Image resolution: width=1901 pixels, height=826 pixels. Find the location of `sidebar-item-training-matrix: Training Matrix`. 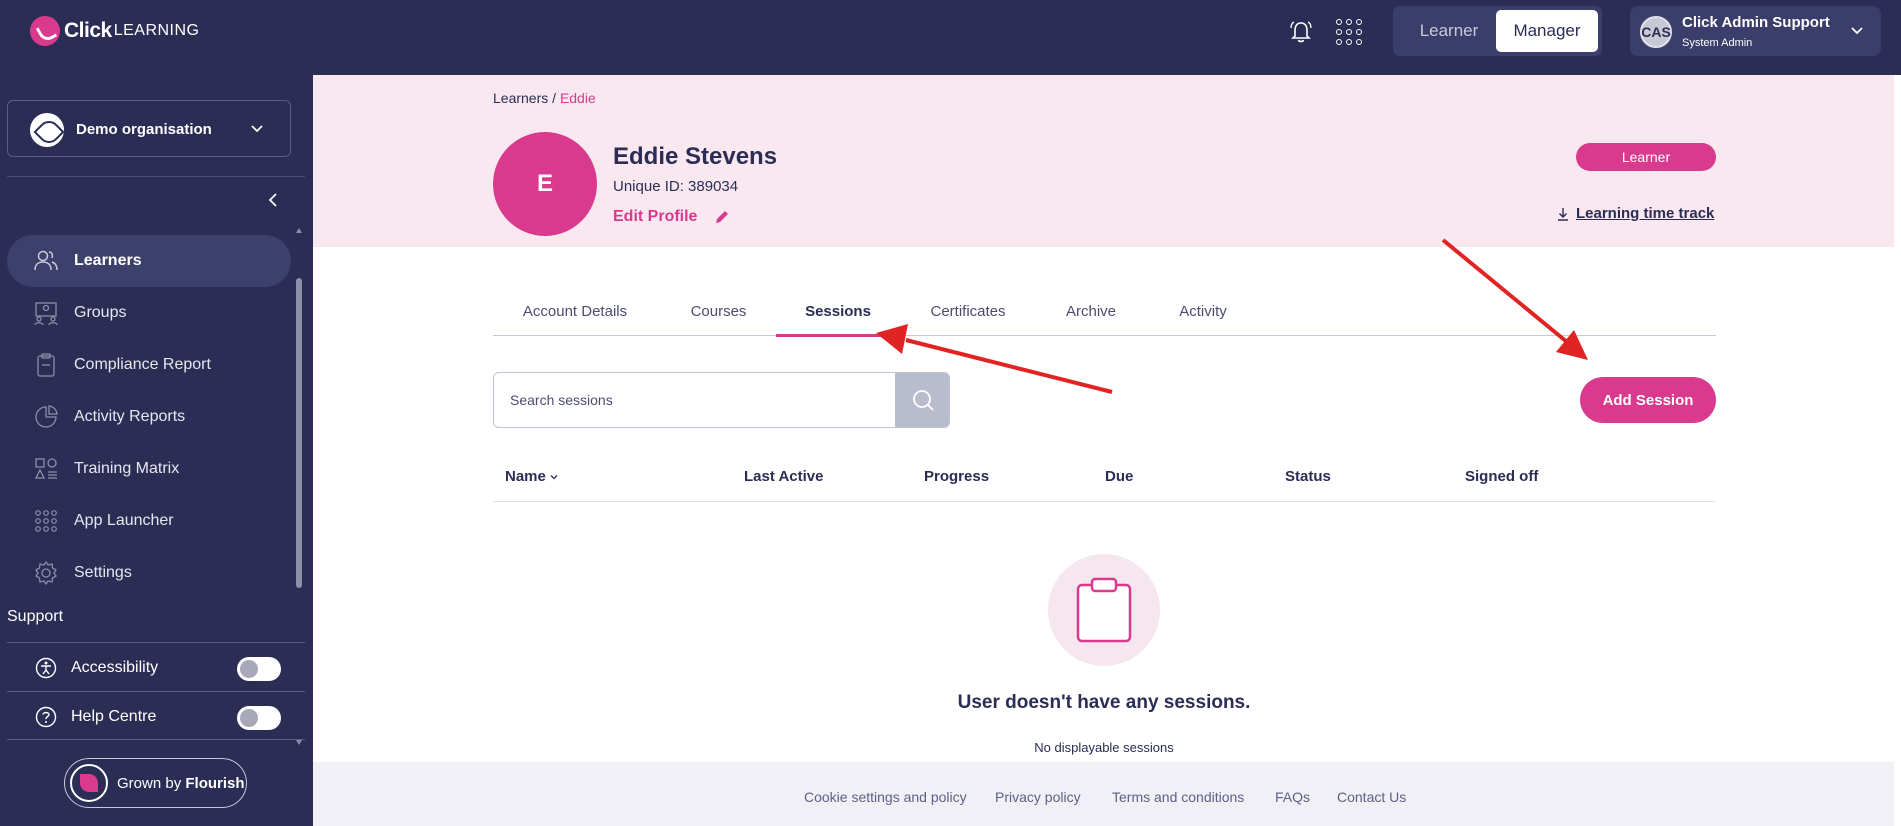

sidebar-item-training-matrix: Training Matrix is located at coordinates (149, 469).